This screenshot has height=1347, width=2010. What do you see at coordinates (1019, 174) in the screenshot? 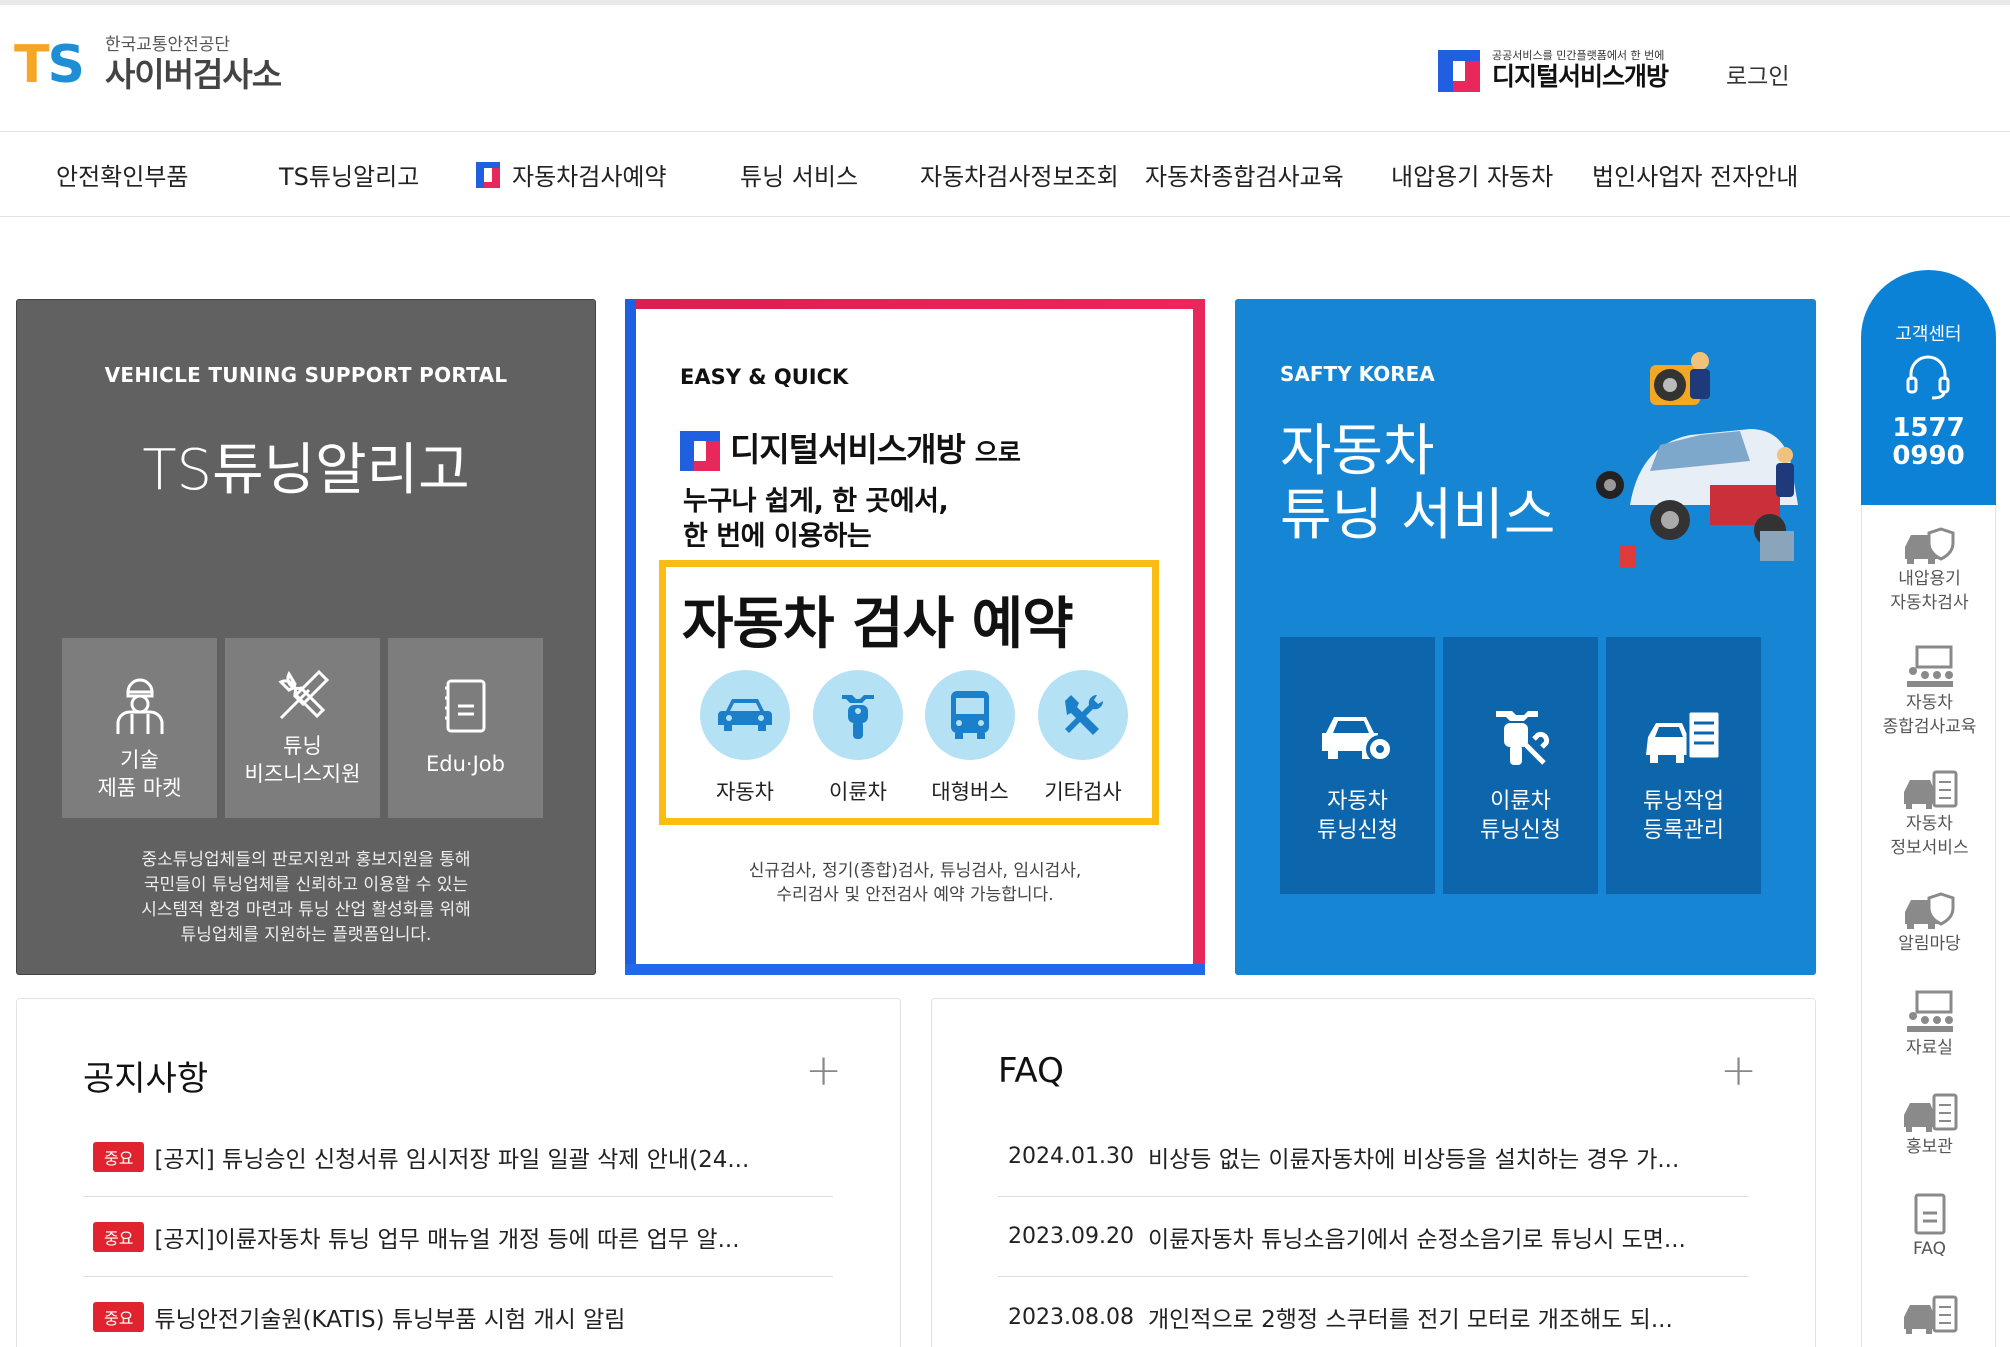
I see `nav-item-inspection-info: 자동차검사정보조회` at bounding box center [1019, 174].